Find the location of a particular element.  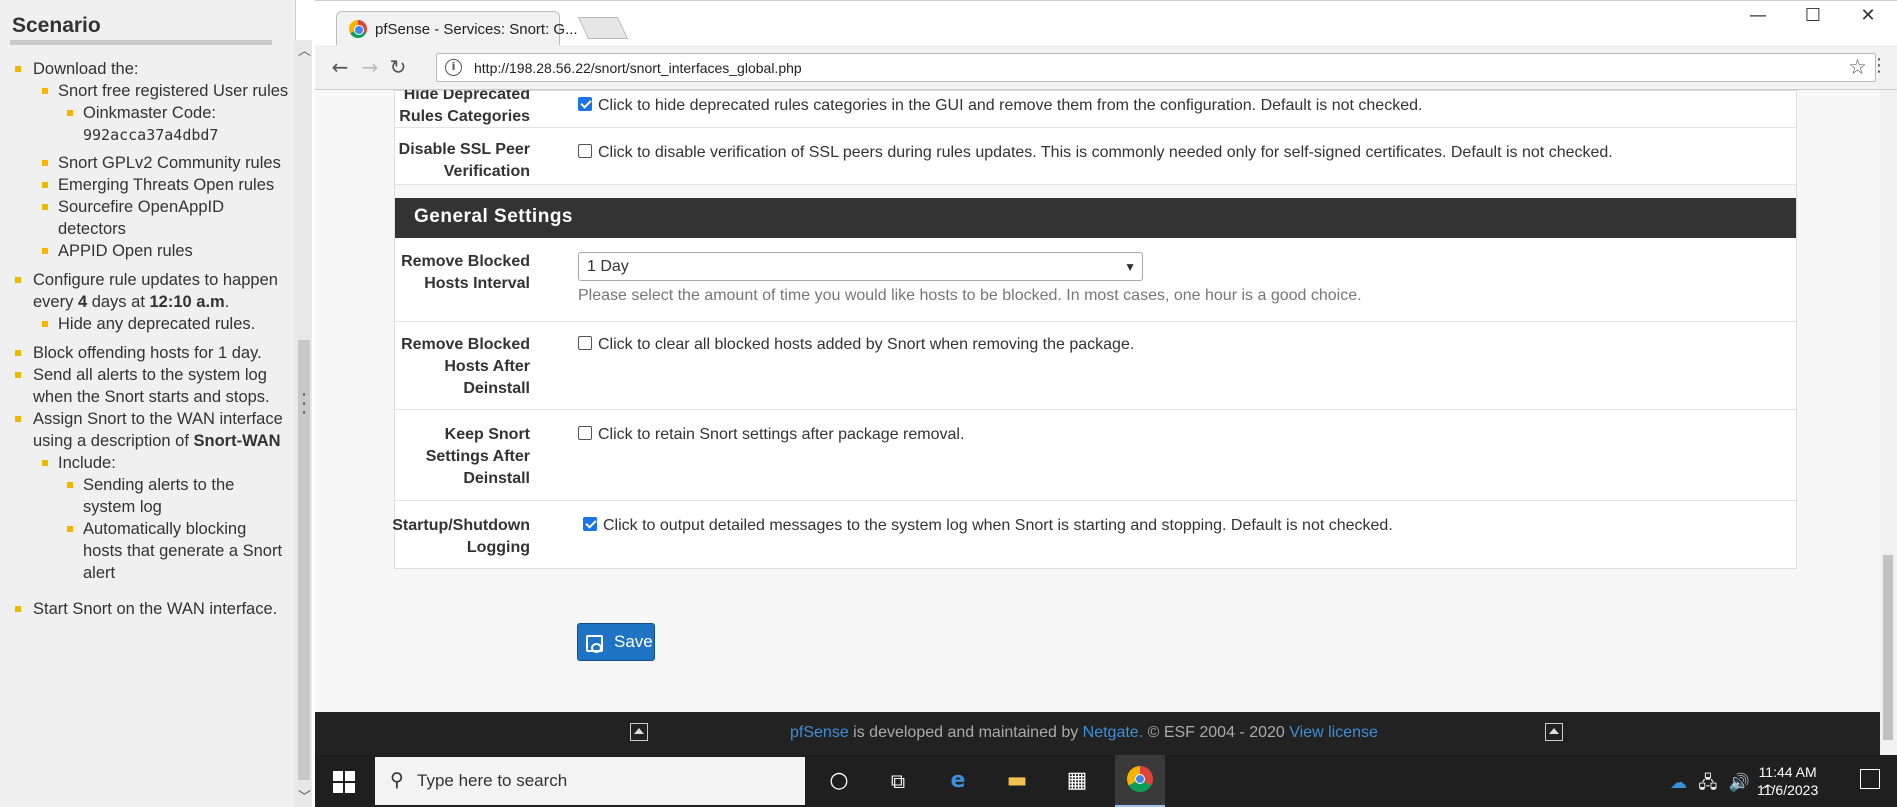

search-icon: ⚲ is located at coordinates (397, 780).